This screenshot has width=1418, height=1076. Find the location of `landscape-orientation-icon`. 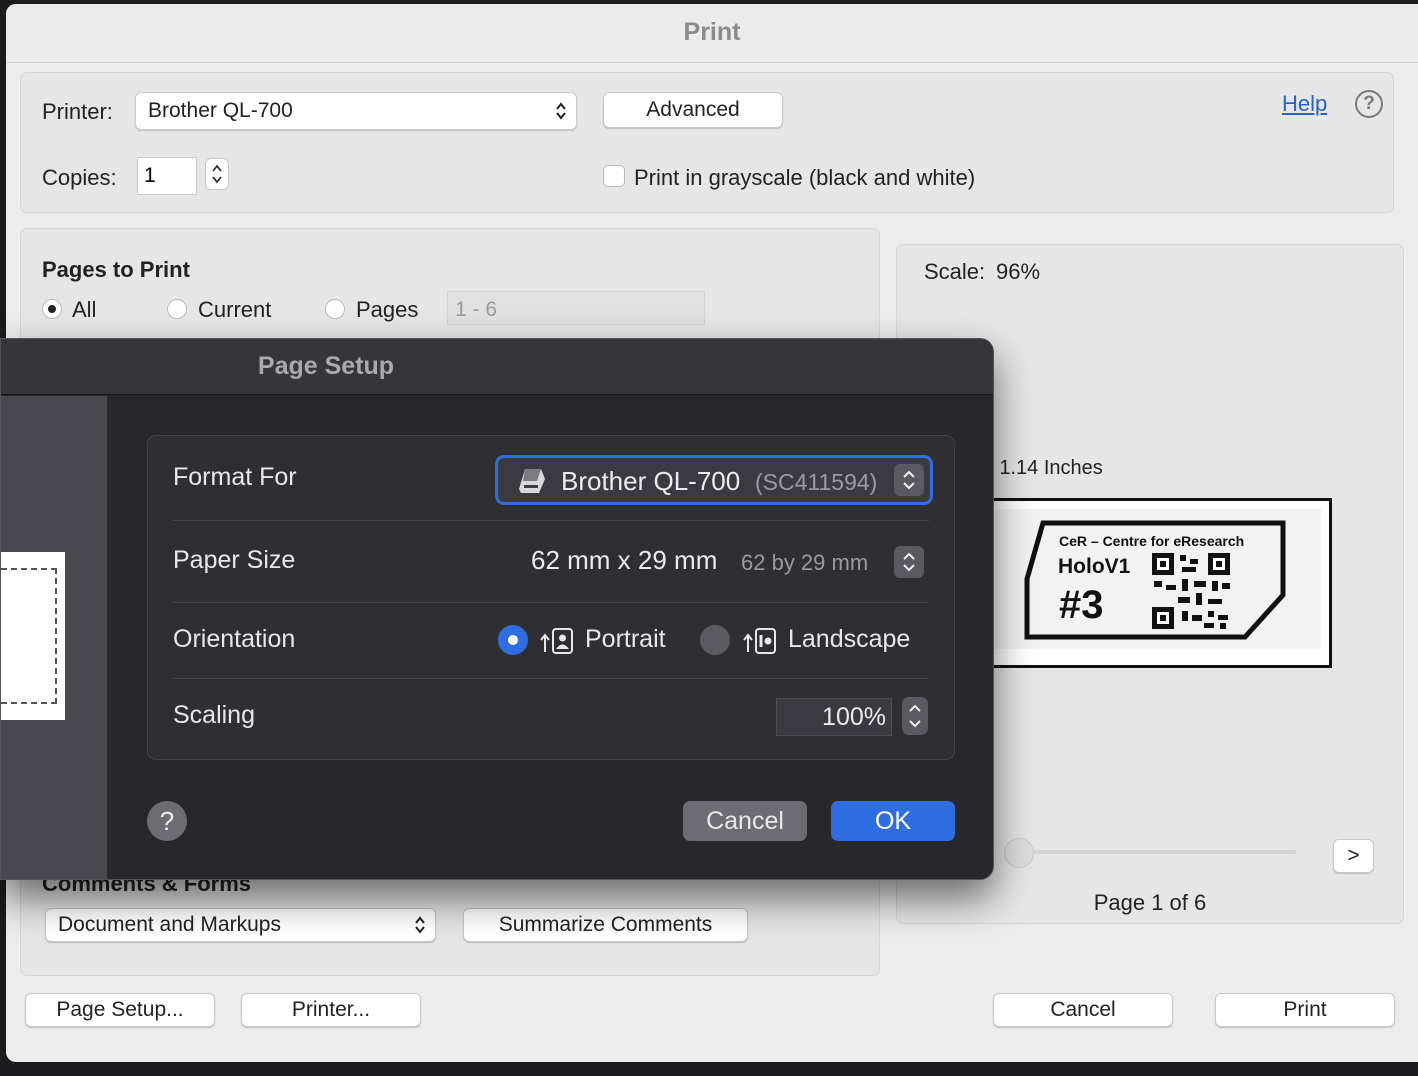

landscape-orientation-icon is located at coordinates (759, 641).